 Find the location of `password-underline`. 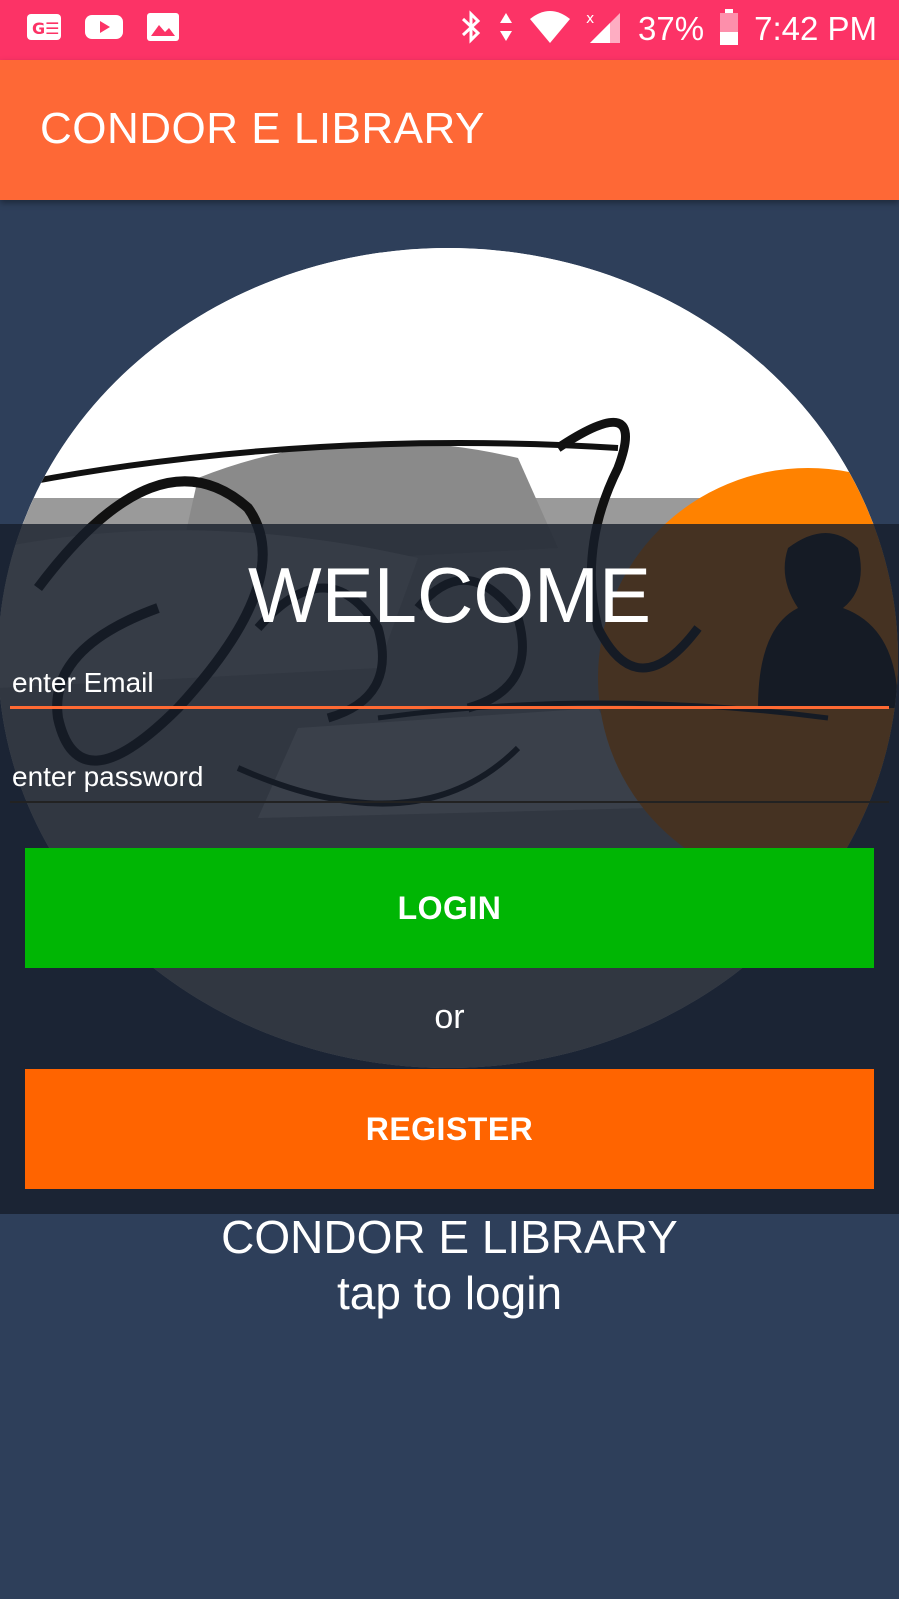

password-underline is located at coordinates (449, 802).